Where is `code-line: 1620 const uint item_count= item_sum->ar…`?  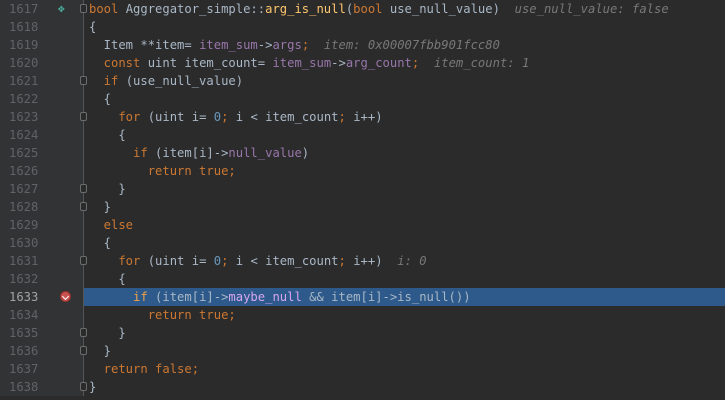 code-line: 1620 const uint item_count= item_sum->ar… is located at coordinates (362, 63).